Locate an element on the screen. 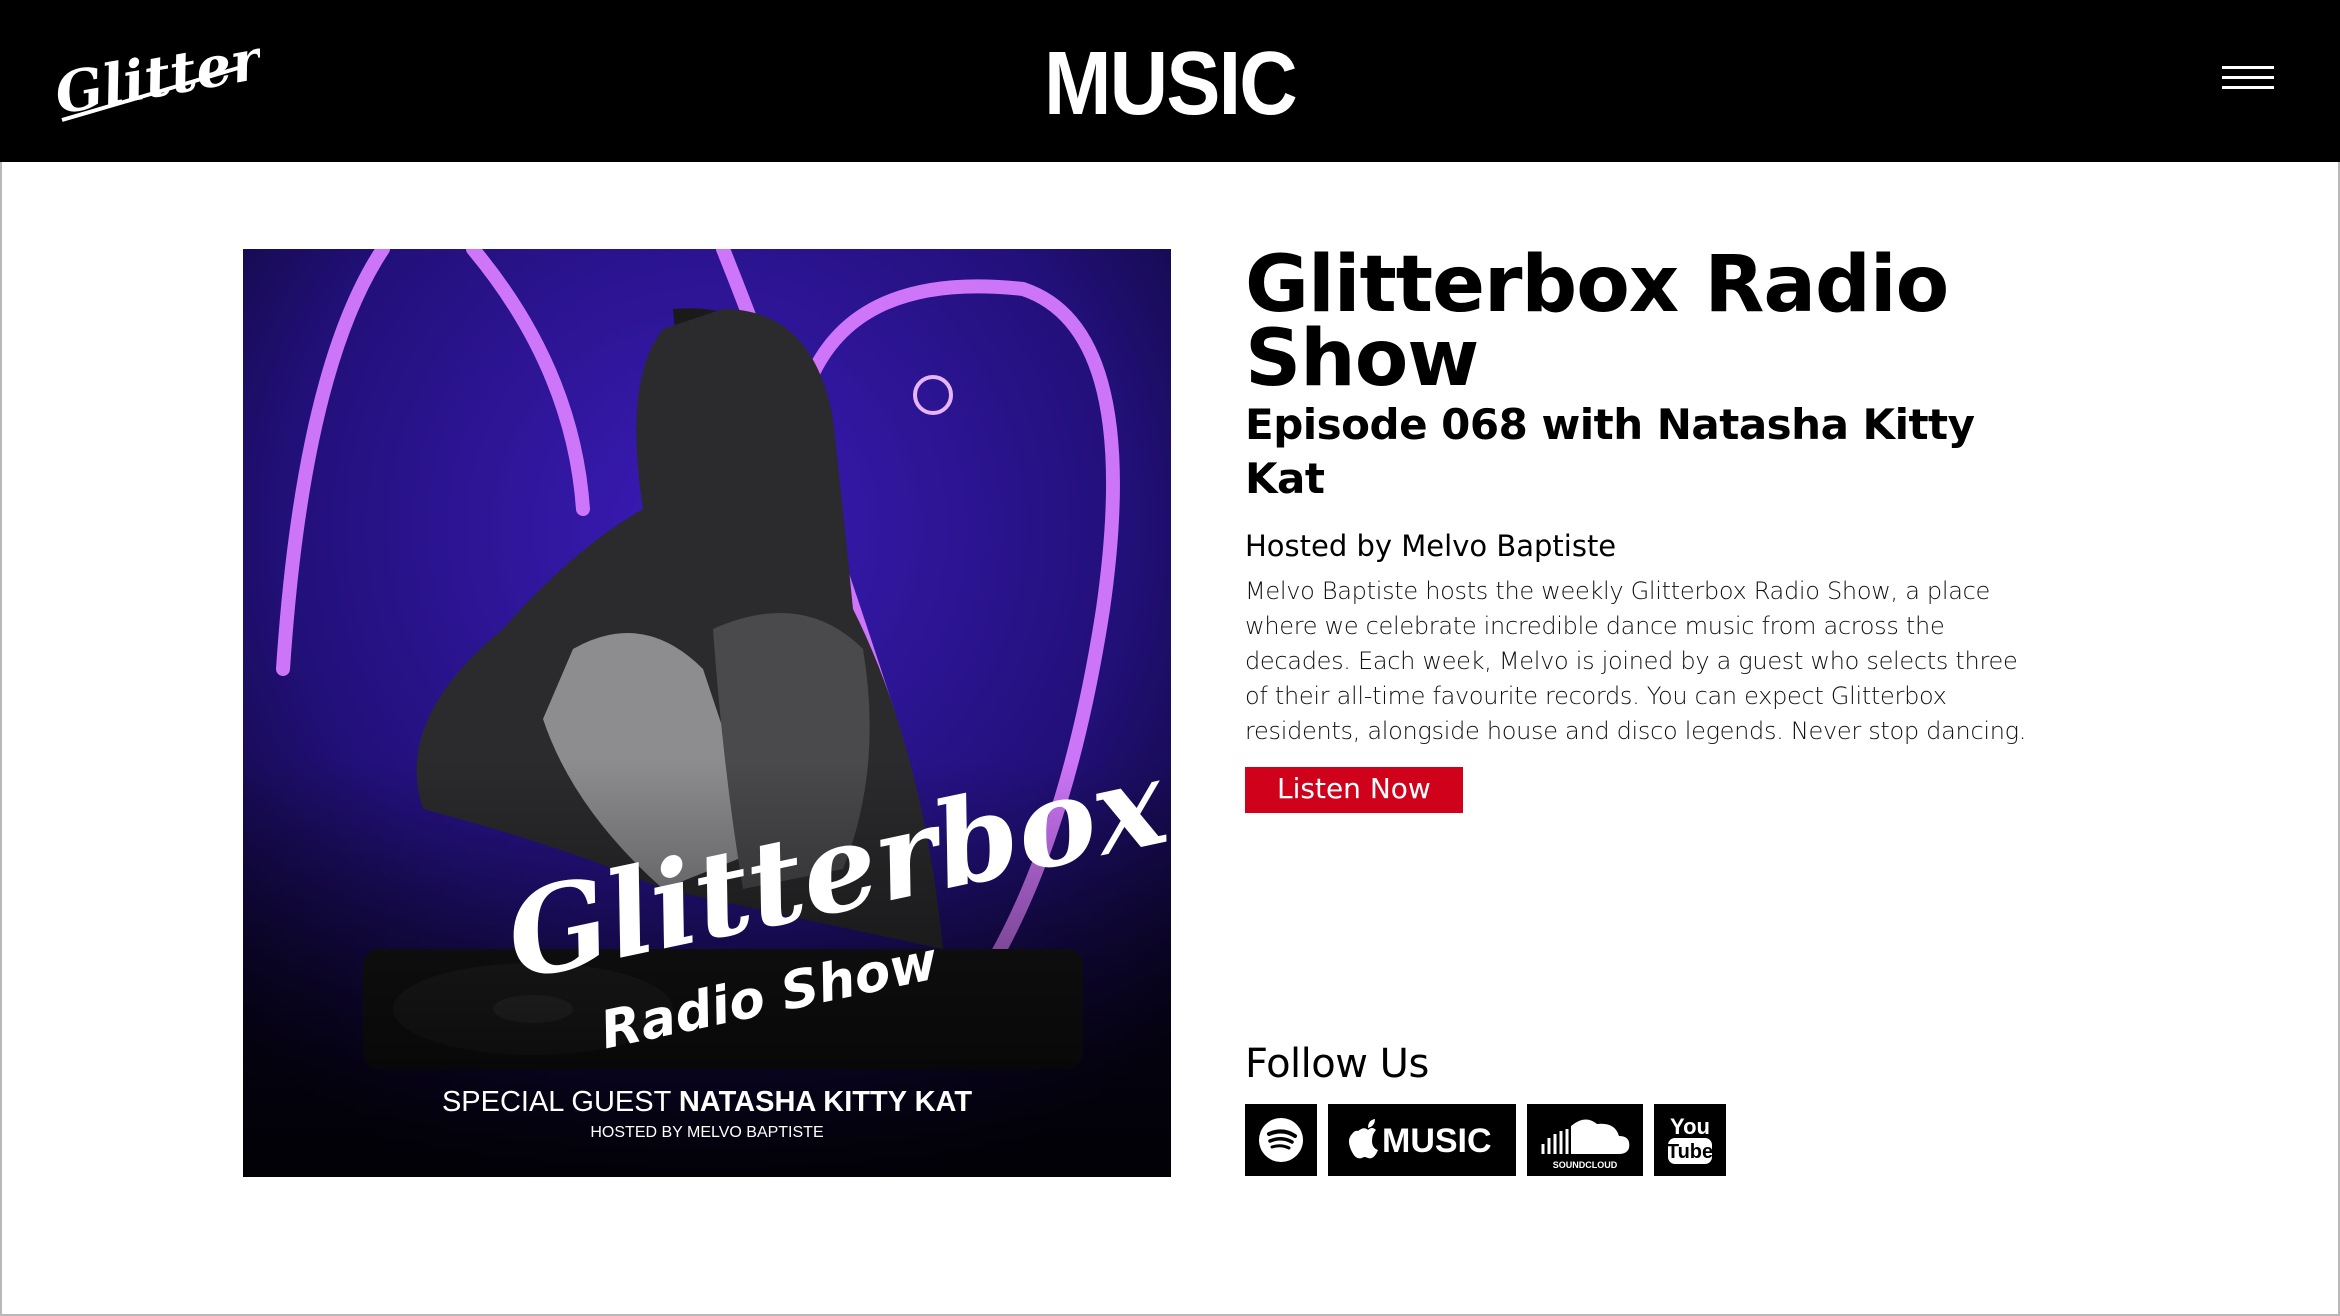 This screenshot has height=1316, width=2340. apple-music-icon: MUSIC is located at coordinates (1422, 1140).